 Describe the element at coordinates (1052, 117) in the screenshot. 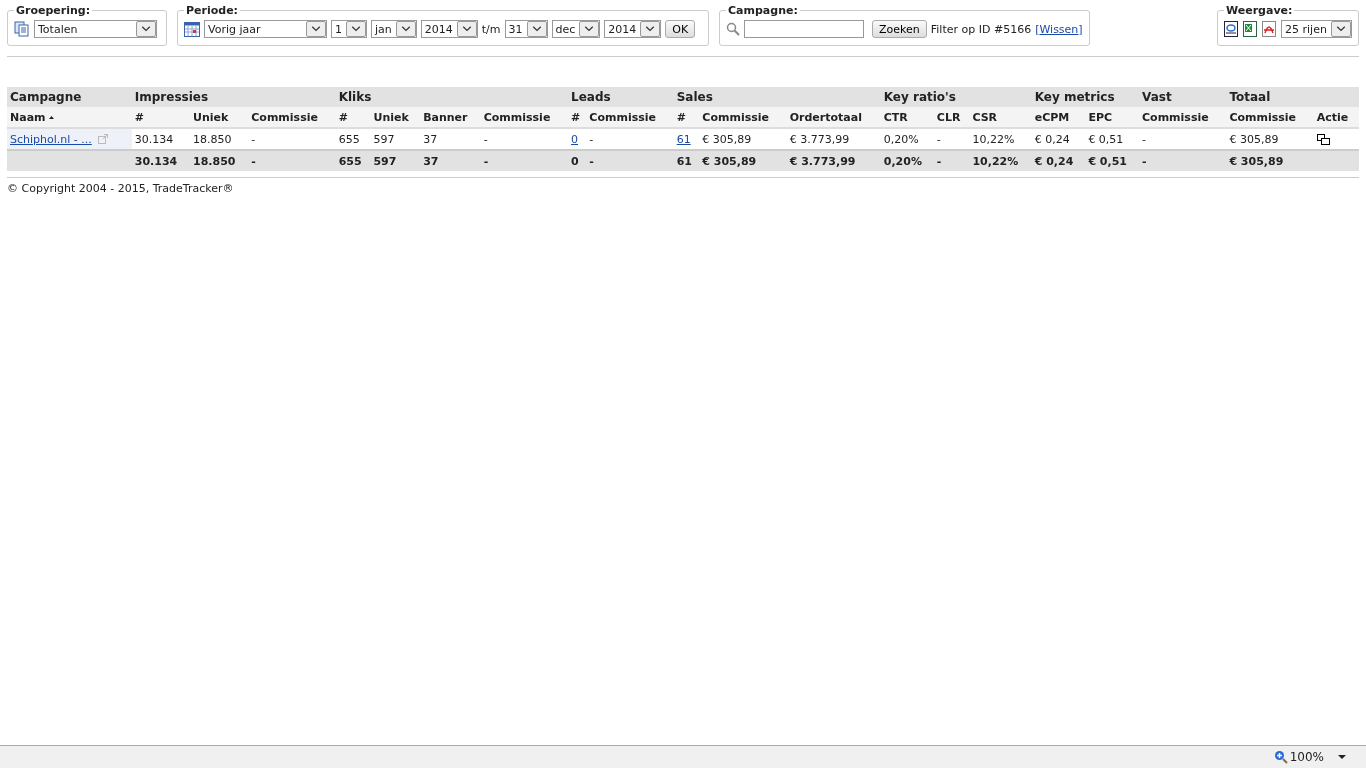

I see `column-header: eCPM` at that location.